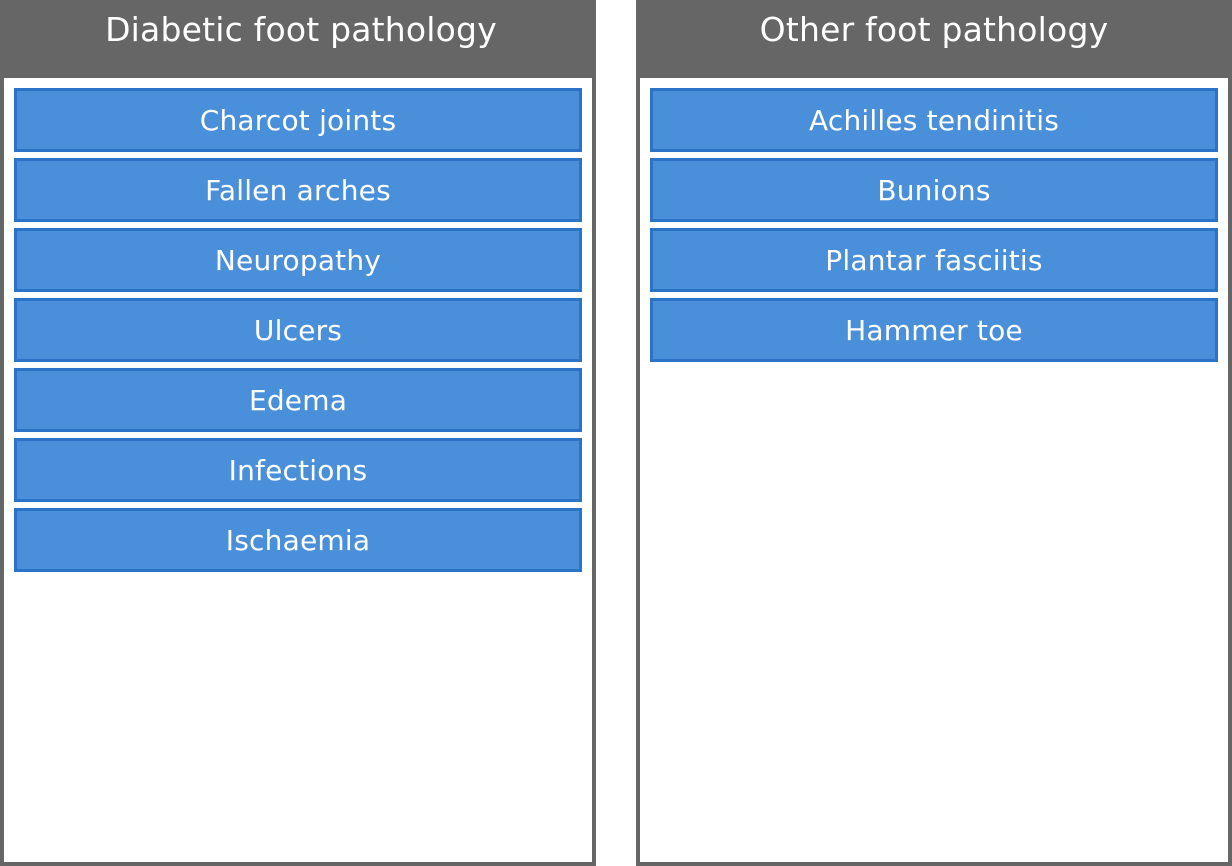 Image resolution: width=1232 pixels, height=866 pixels. Describe the element at coordinates (298, 120) in the screenshot. I see `card-charcot-joints: Charcot joints` at that location.